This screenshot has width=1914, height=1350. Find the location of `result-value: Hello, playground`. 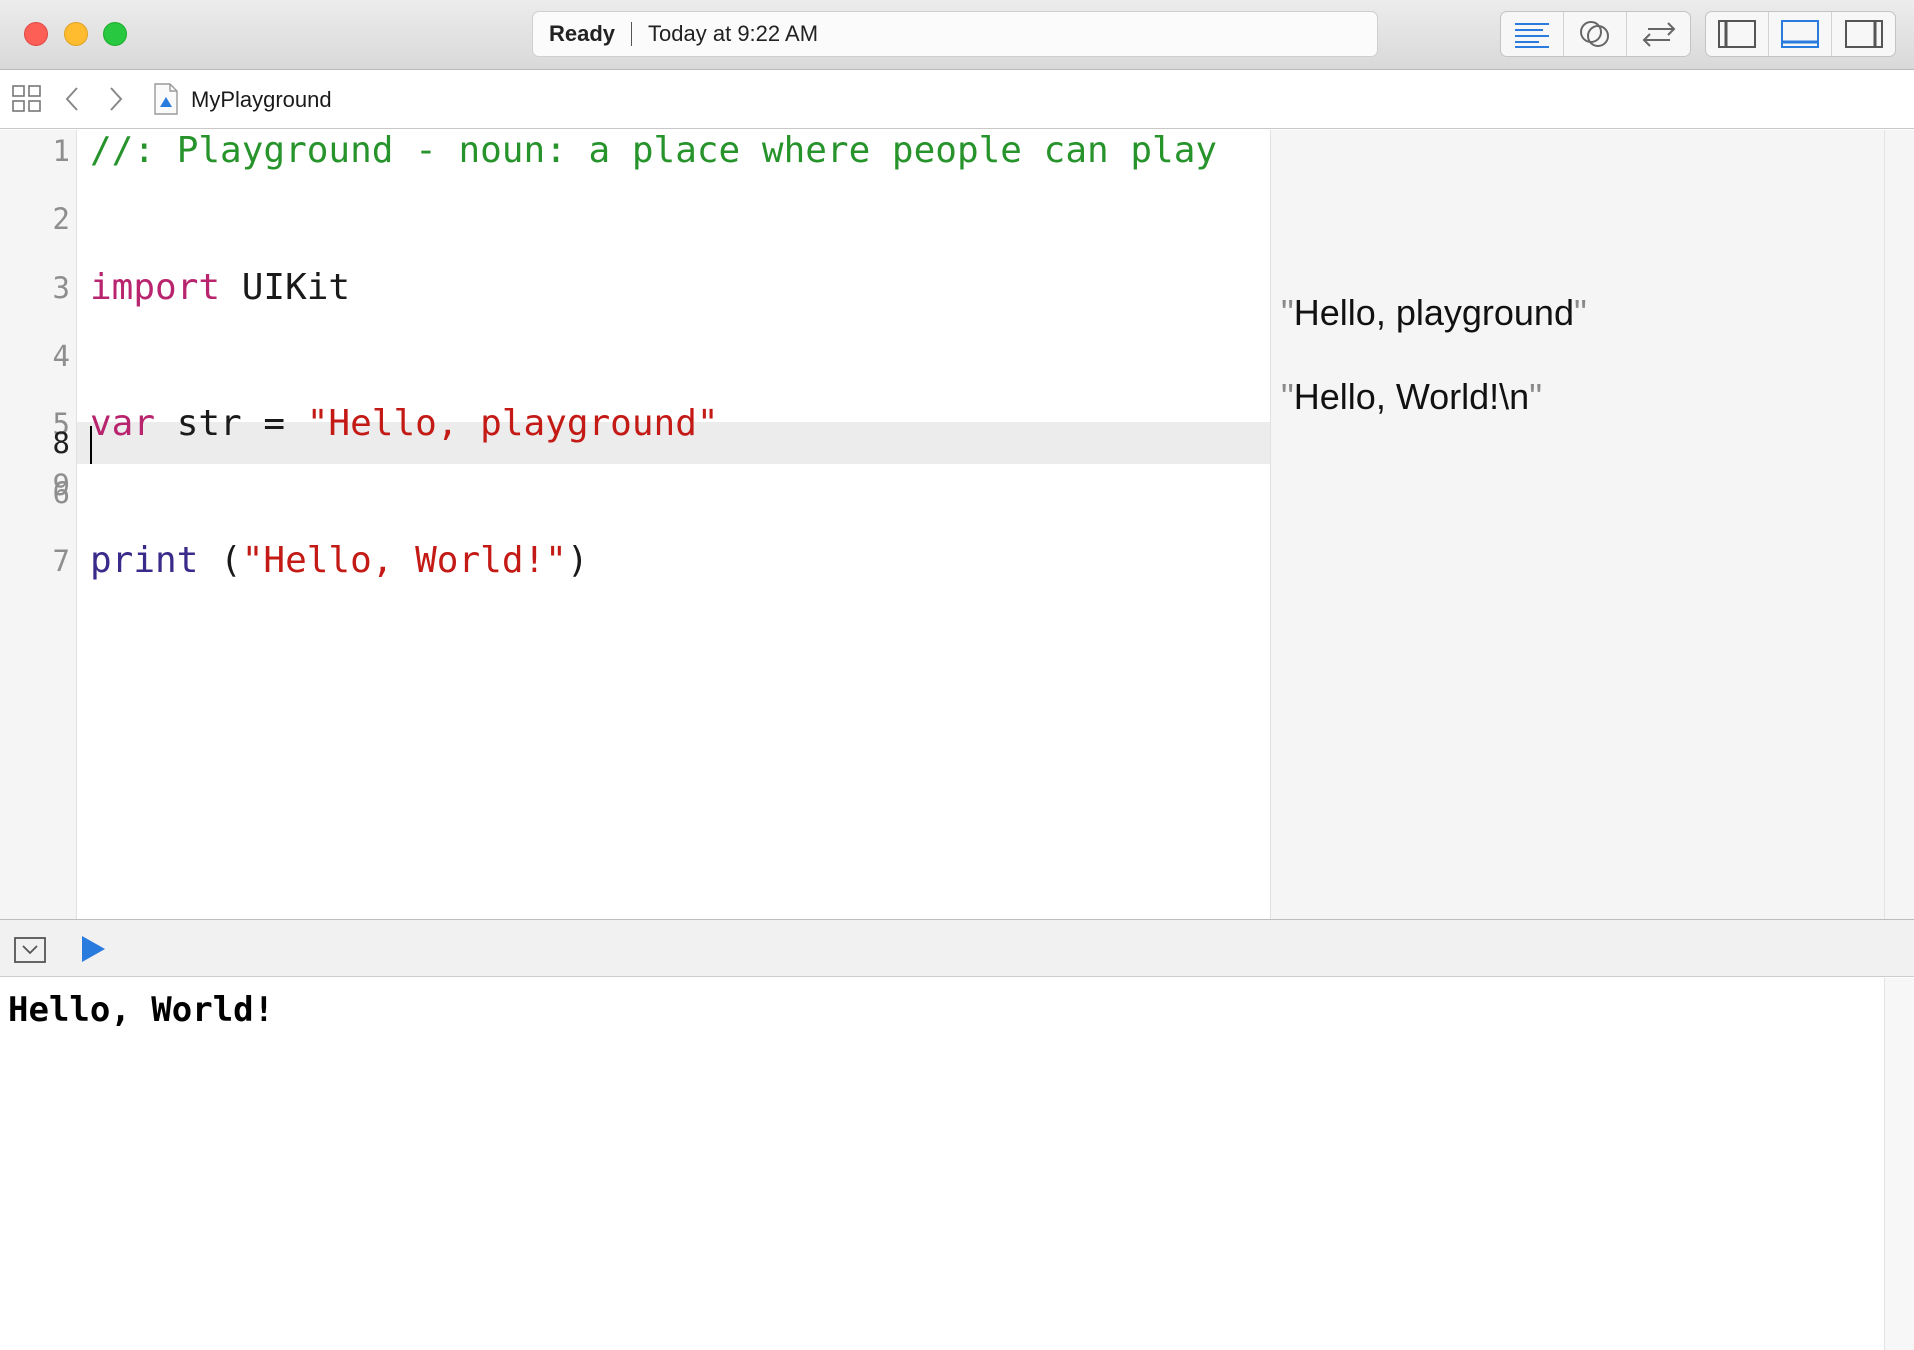

result-value: Hello, playground is located at coordinates (1433, 312).